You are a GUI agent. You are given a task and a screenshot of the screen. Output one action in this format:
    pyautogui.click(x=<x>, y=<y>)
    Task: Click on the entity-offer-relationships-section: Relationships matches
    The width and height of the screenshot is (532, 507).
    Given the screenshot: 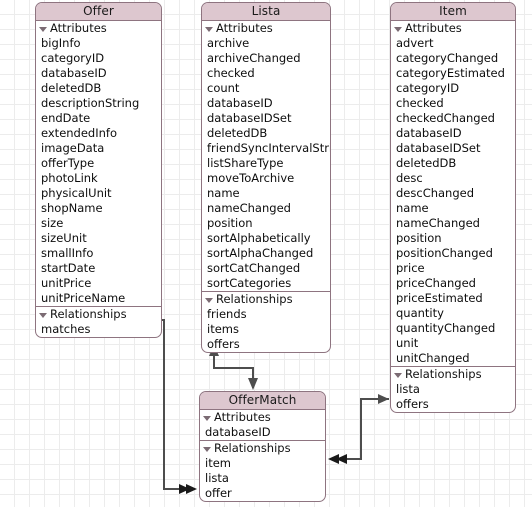 What is the action you would take?
    pyautogui.click(x=98, y=322)
    